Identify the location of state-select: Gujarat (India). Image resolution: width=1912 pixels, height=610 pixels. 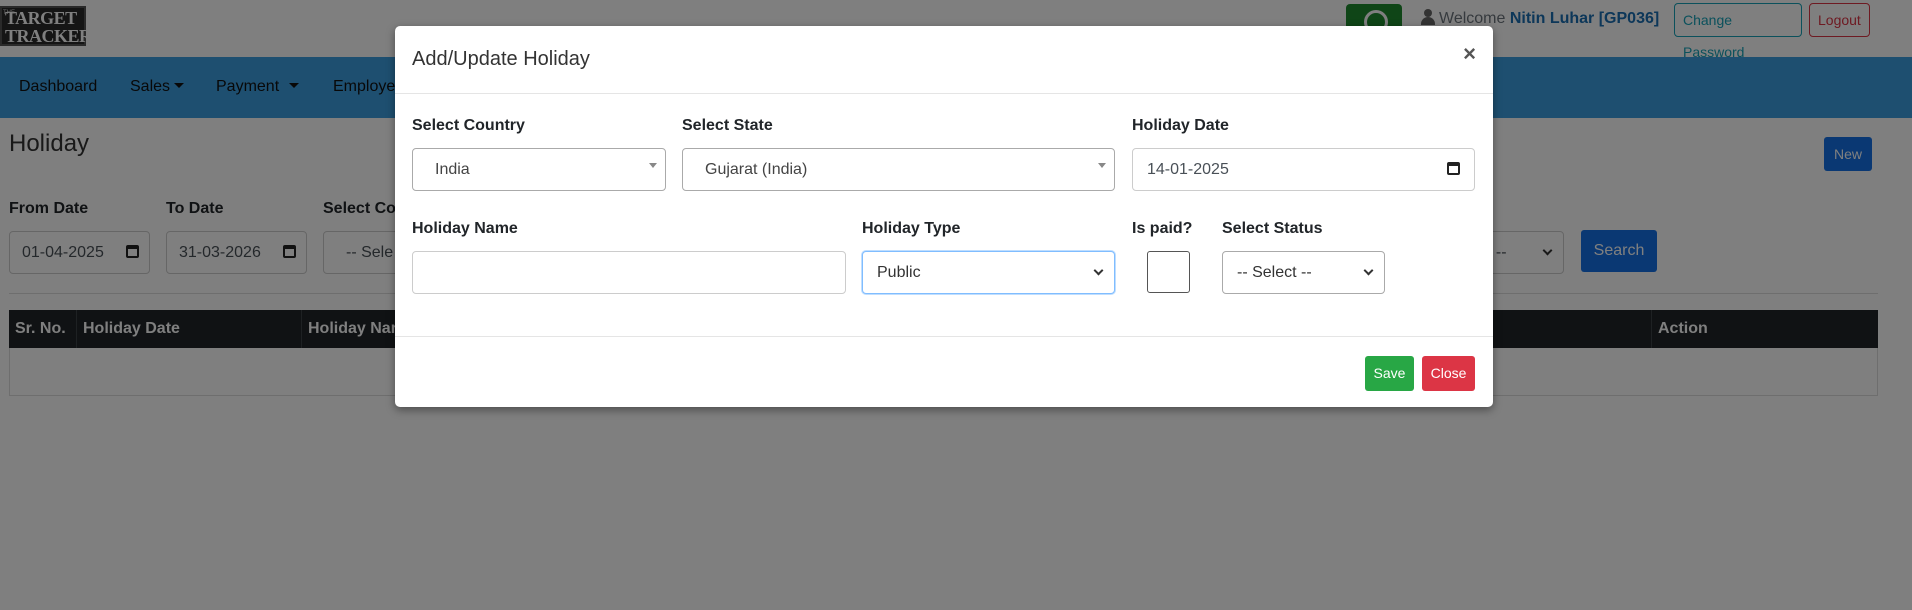
(898, 169).